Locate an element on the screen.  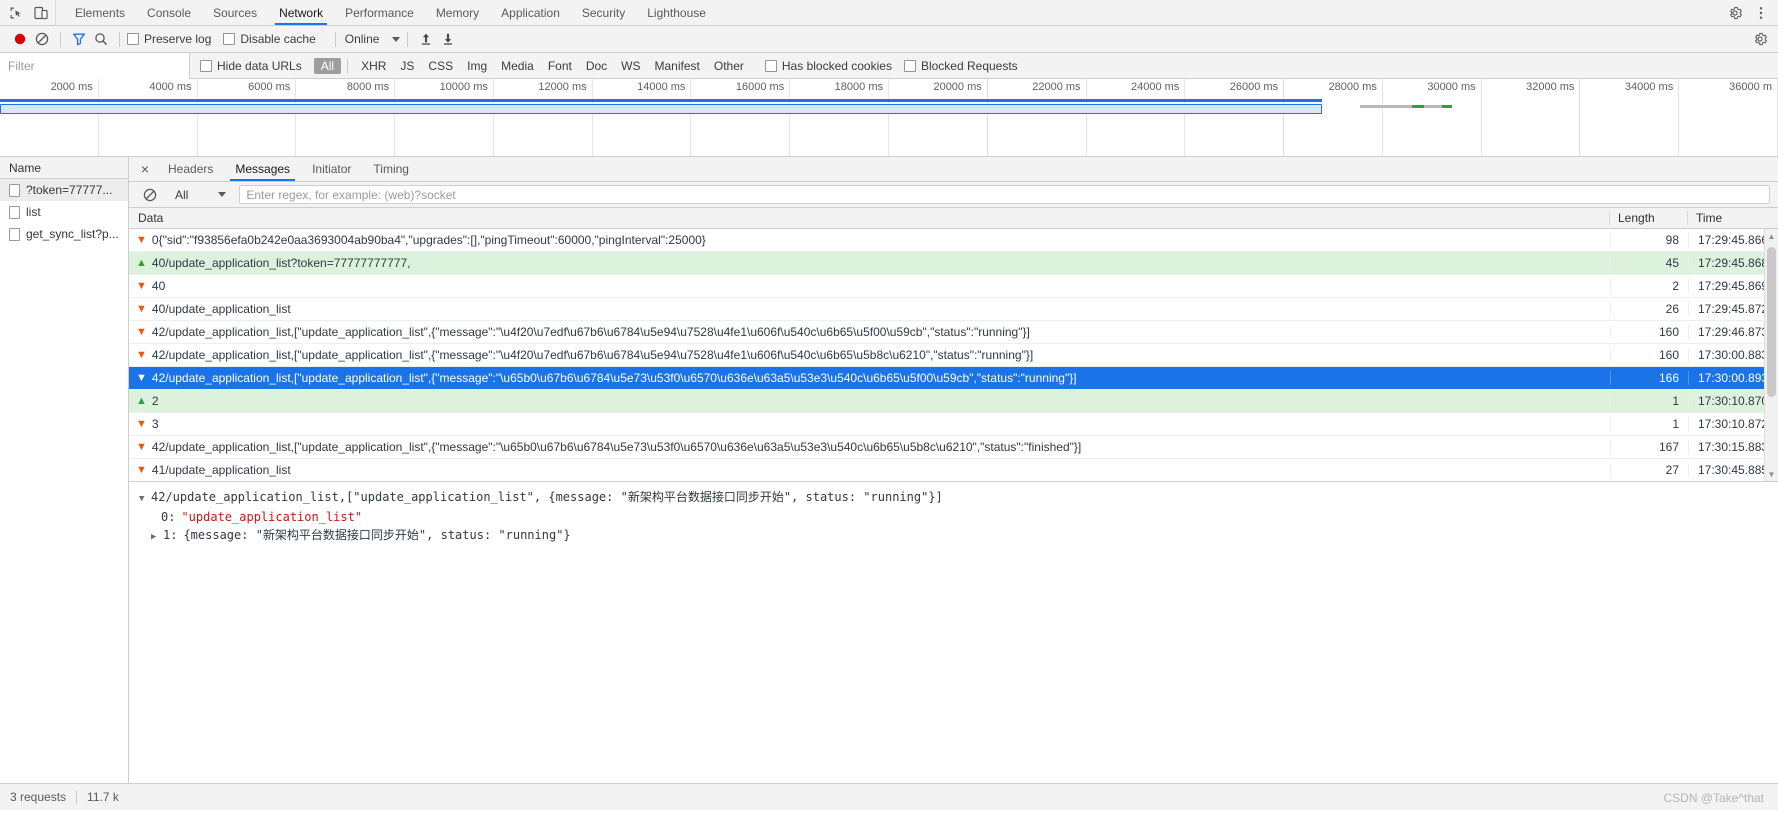
tab-timing: Timing is located at coordinates (391, 169).